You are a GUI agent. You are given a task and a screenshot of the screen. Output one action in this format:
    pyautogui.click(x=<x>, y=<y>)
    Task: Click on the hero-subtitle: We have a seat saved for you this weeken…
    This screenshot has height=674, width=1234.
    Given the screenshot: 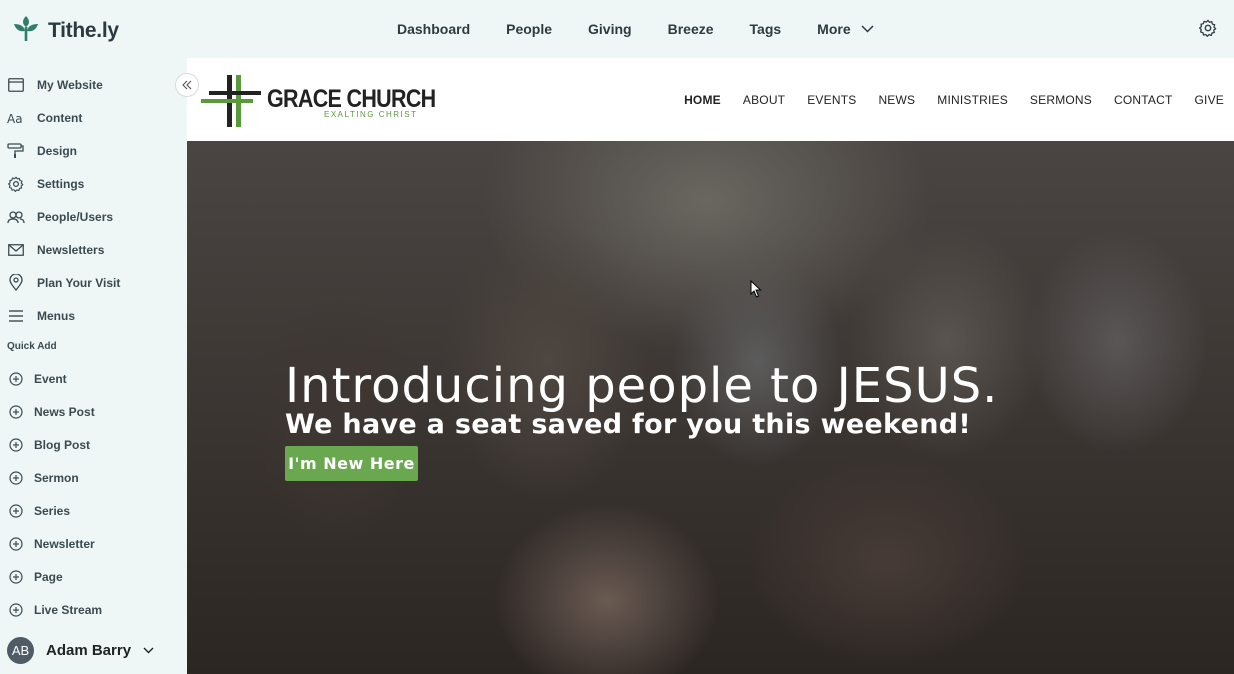 What is the action you would take?
    pyautogui.click(x=628, y=424)
    